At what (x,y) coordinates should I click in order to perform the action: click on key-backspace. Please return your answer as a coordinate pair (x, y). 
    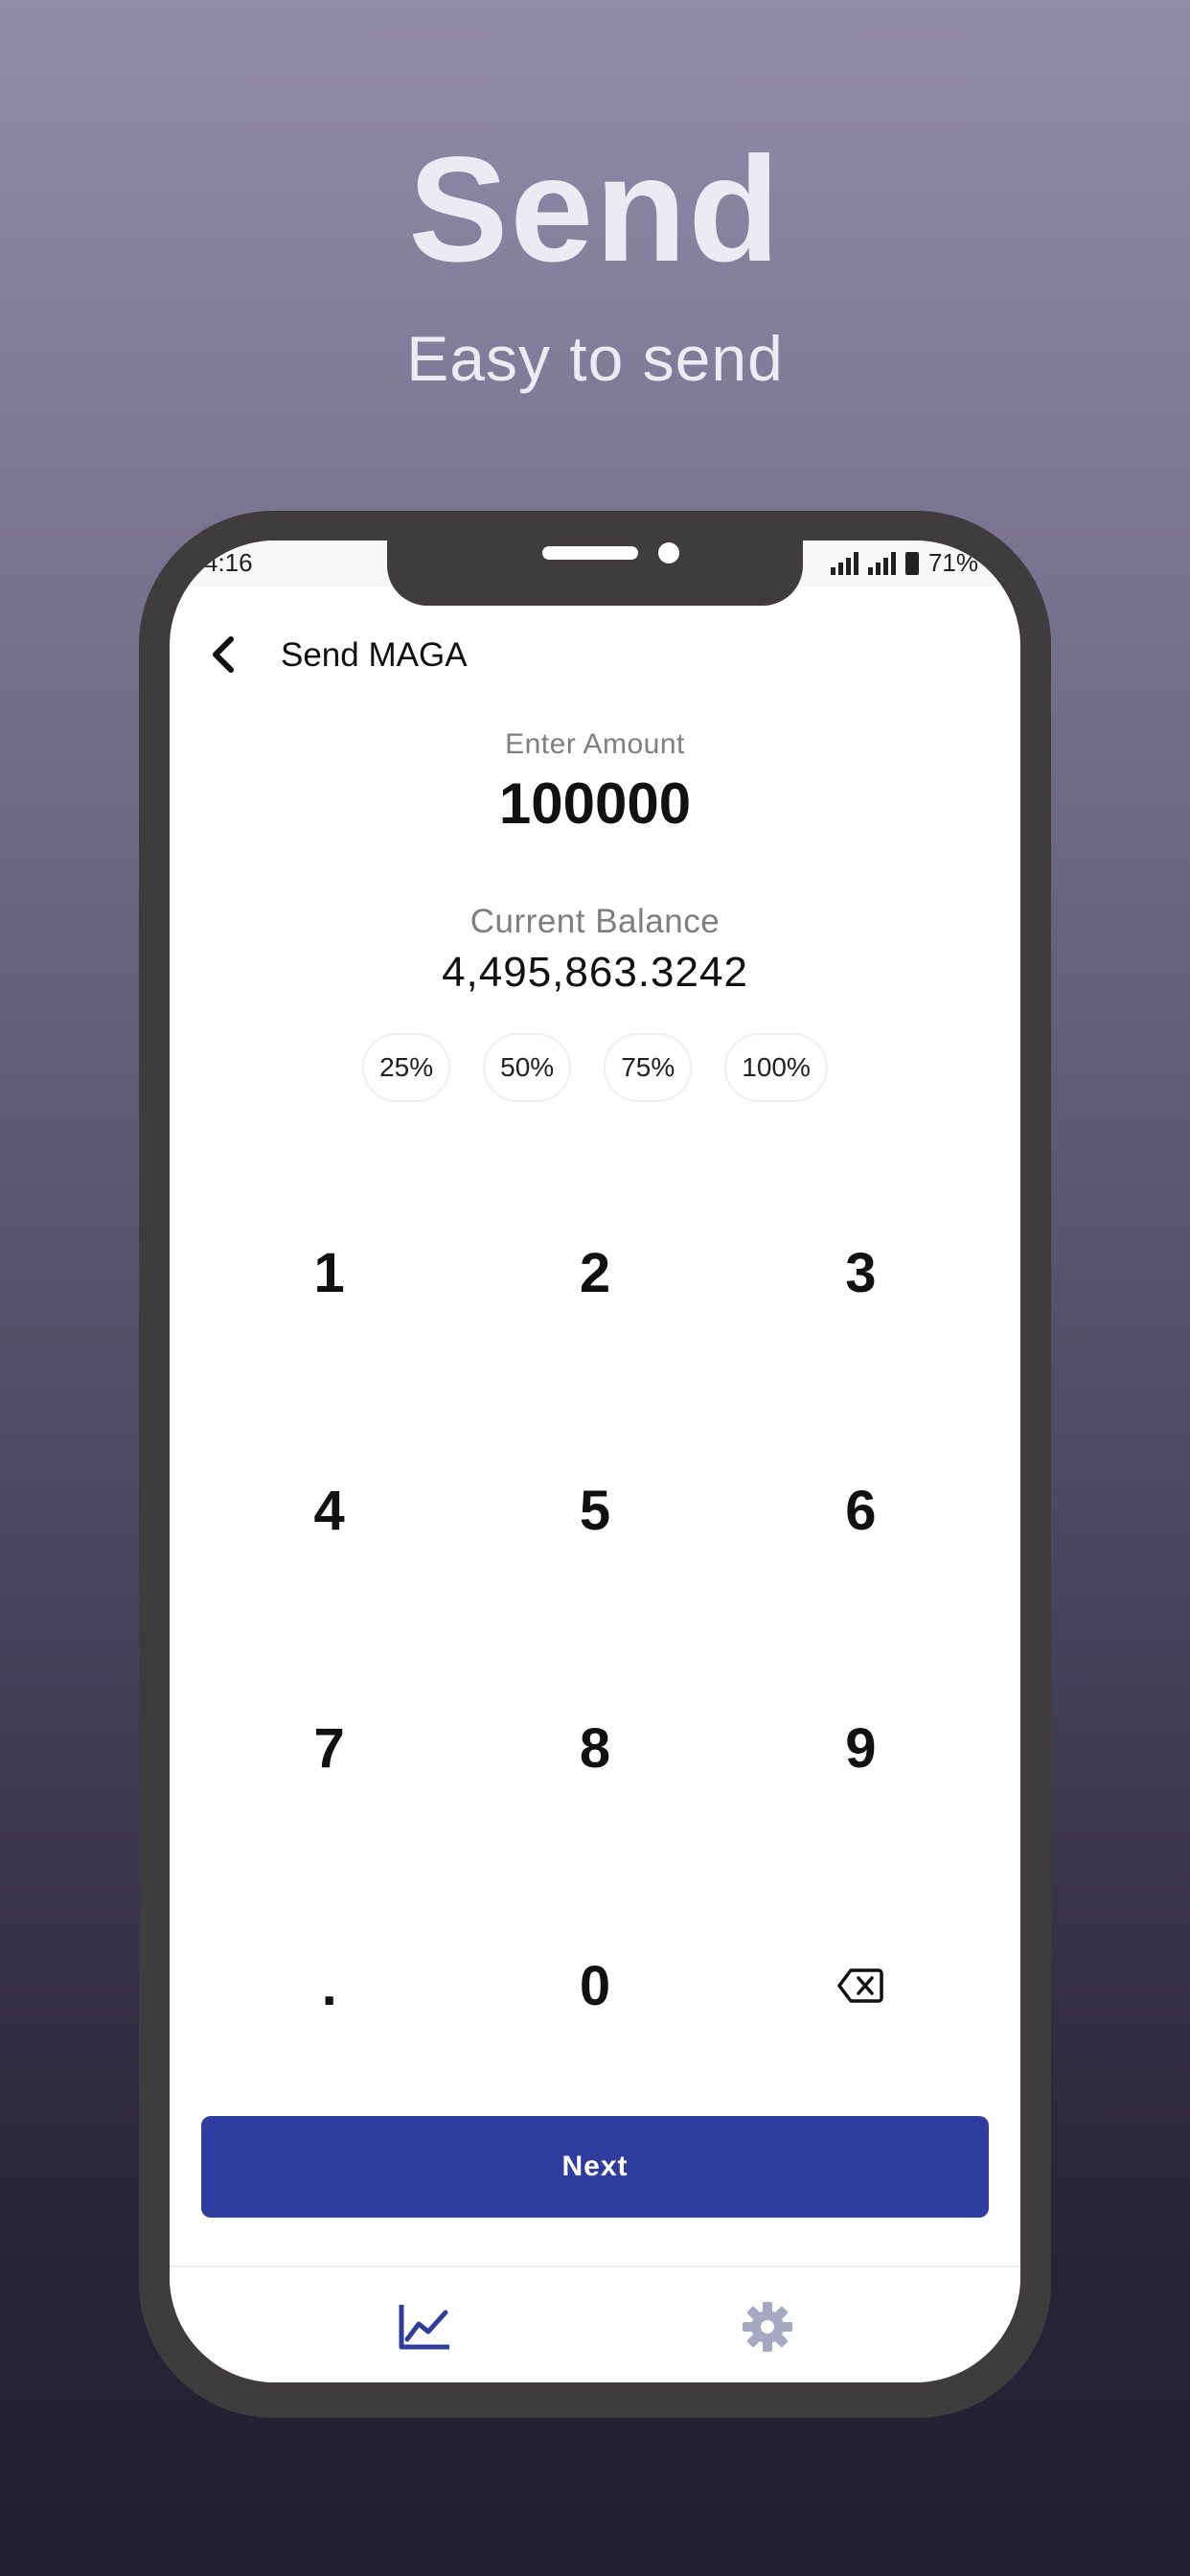
    Looking at the image, I should click on (861, 1985).